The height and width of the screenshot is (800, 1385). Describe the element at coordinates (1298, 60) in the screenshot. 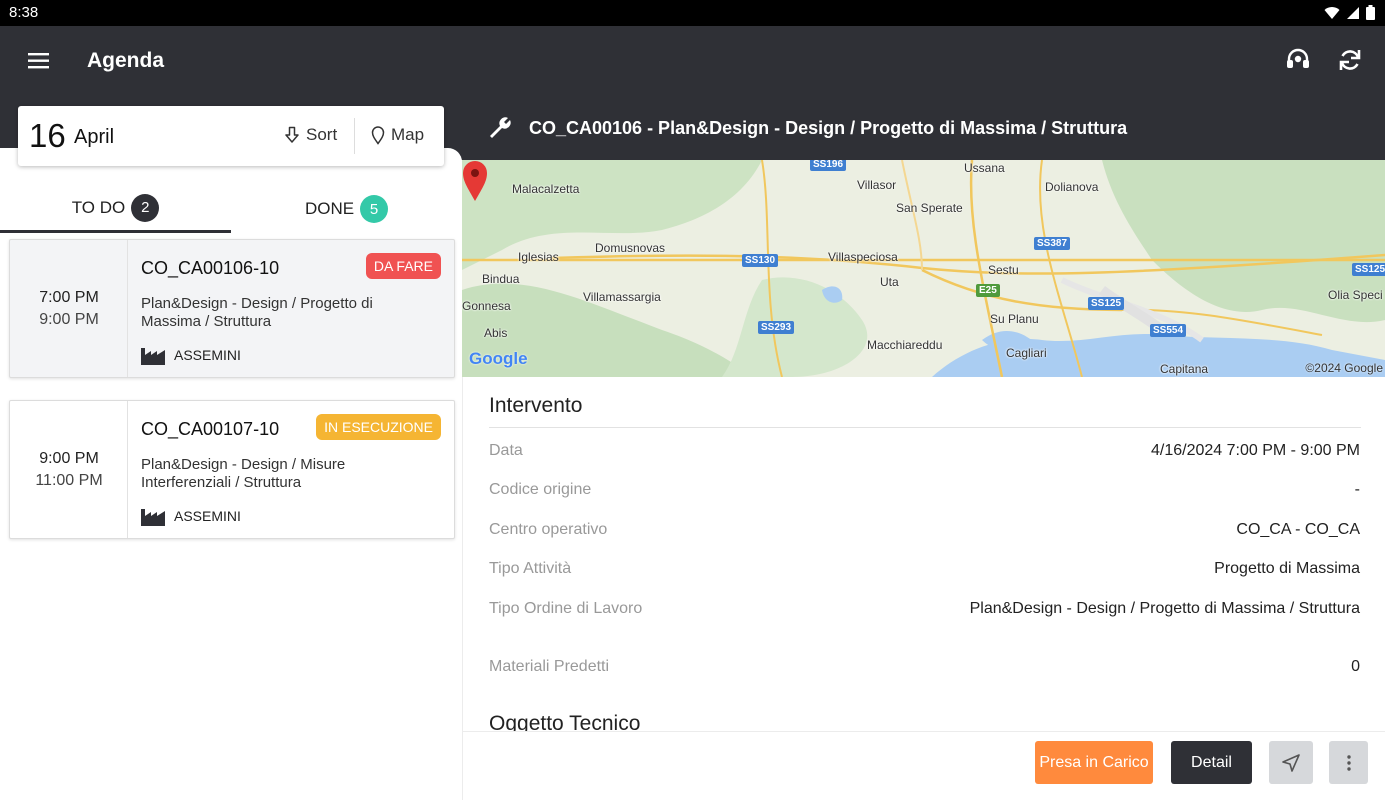

I see `headset-icon` at that location.